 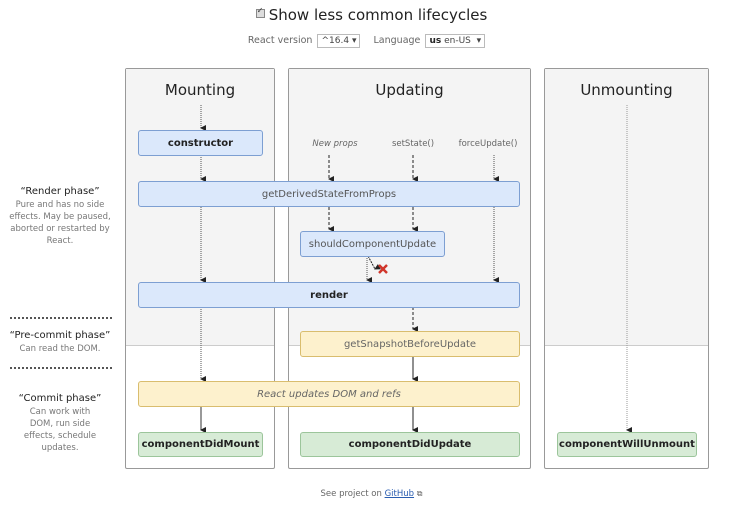 I want to click on constructor-box: constructor, so click(x=200, y=143).